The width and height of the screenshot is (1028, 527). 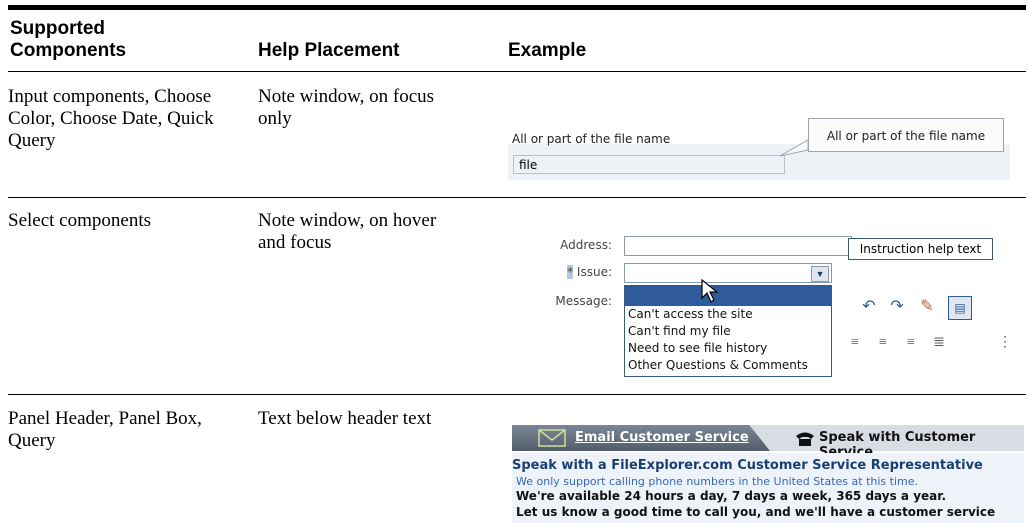 What do you see at coordinates (960, 308) in the screenshot?
I see `source-view-icon: ▤` at bounding box center [960, 308].